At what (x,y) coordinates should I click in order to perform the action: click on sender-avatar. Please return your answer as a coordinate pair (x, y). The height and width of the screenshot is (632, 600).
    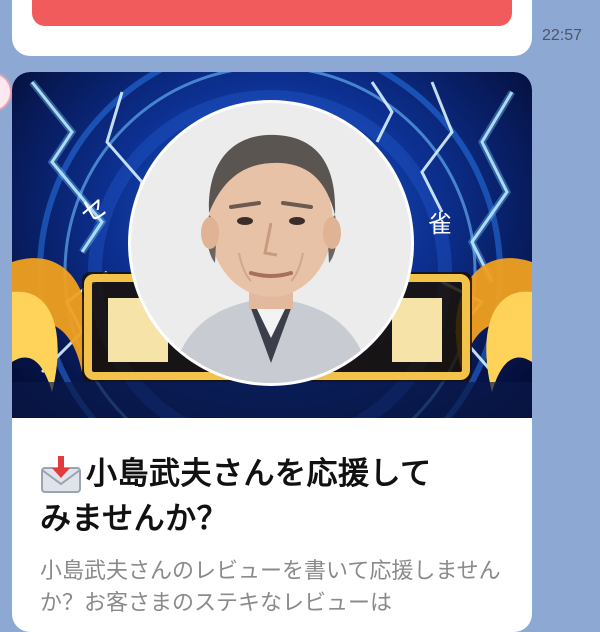
    Looking at the image, I should click on (6, 92).